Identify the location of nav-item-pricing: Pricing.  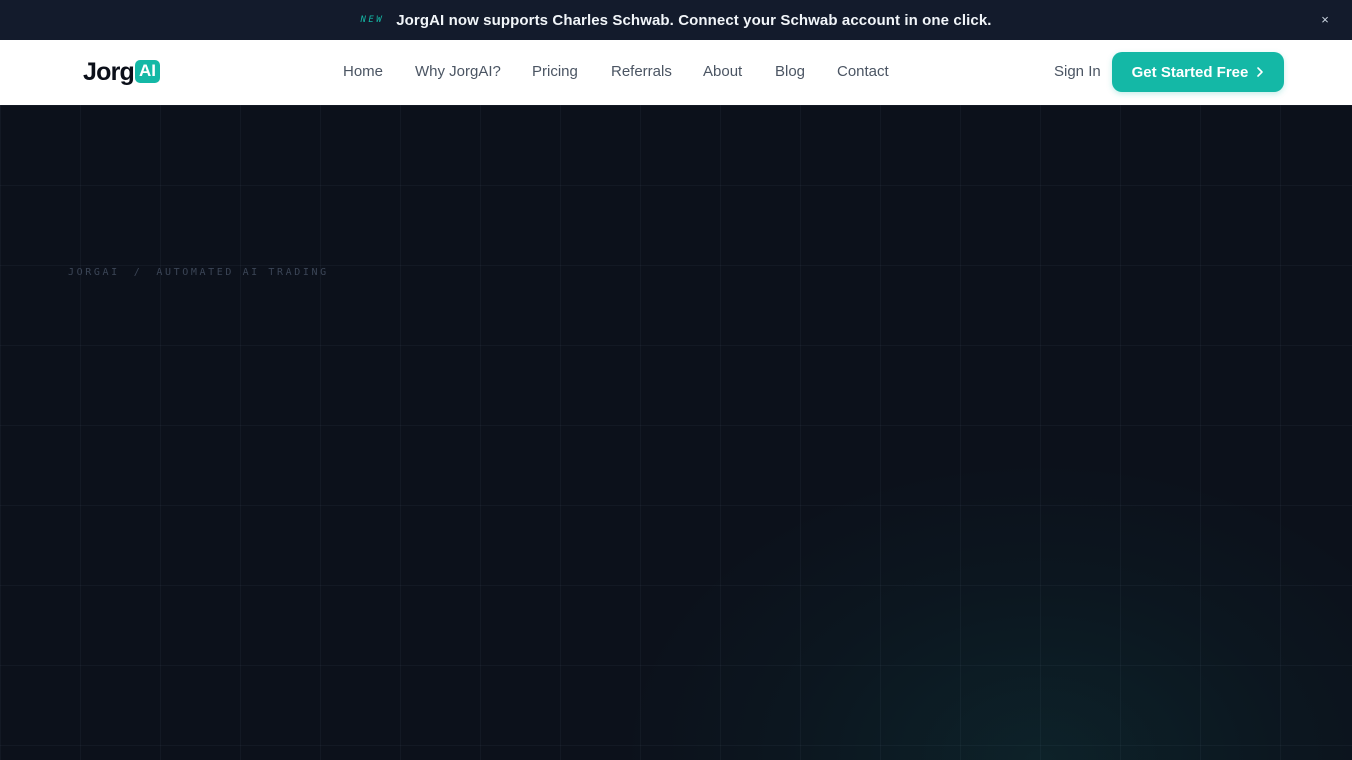
(555, 71).